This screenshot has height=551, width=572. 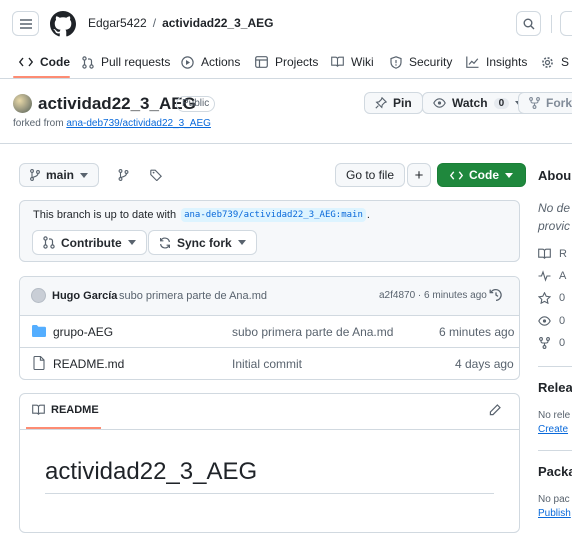 What do you see at coordinates (544, 298) in the screenshot?
I see `star-icon` at bounding box center [544, 298].